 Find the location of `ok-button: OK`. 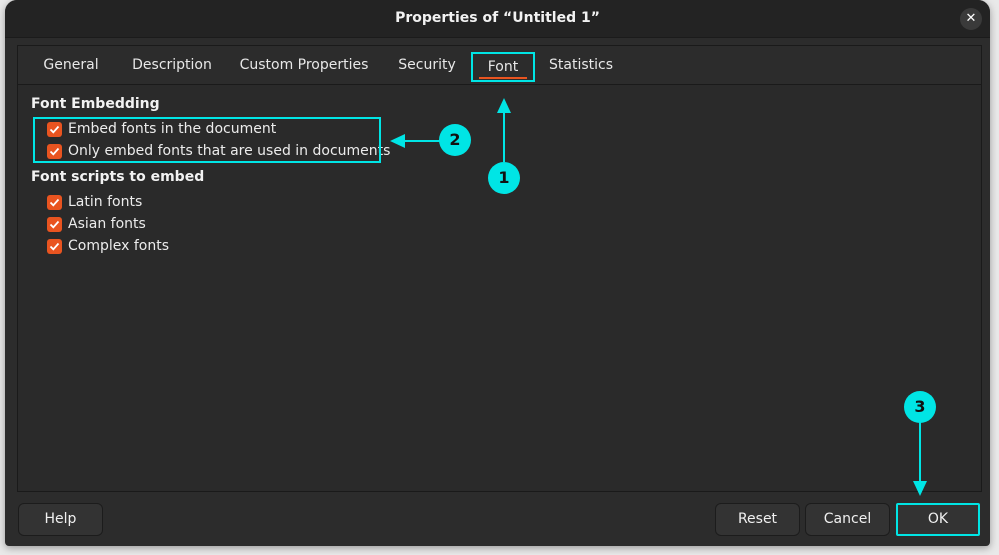

ok-button: OK is located at coordinates (938, 519).